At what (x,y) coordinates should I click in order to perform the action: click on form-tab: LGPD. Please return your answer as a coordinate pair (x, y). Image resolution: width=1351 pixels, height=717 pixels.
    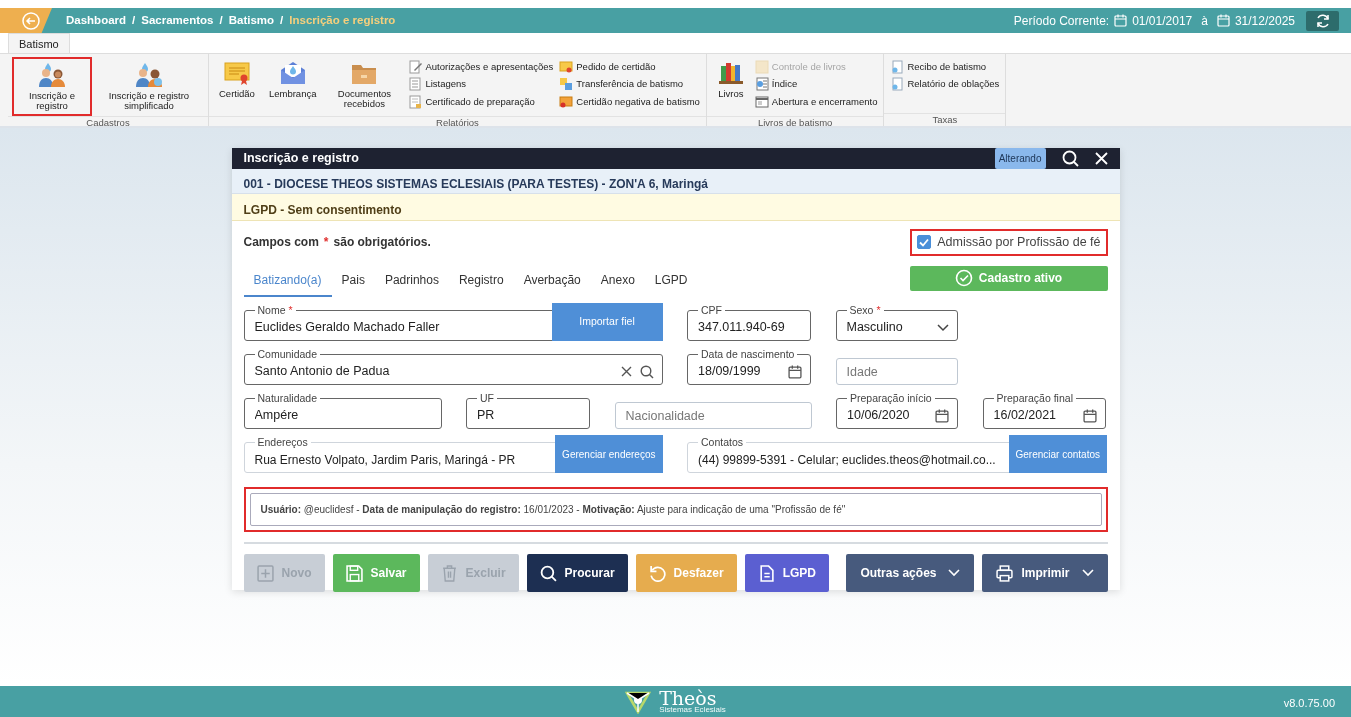
    Looking at the image, I should click on (671, 282).